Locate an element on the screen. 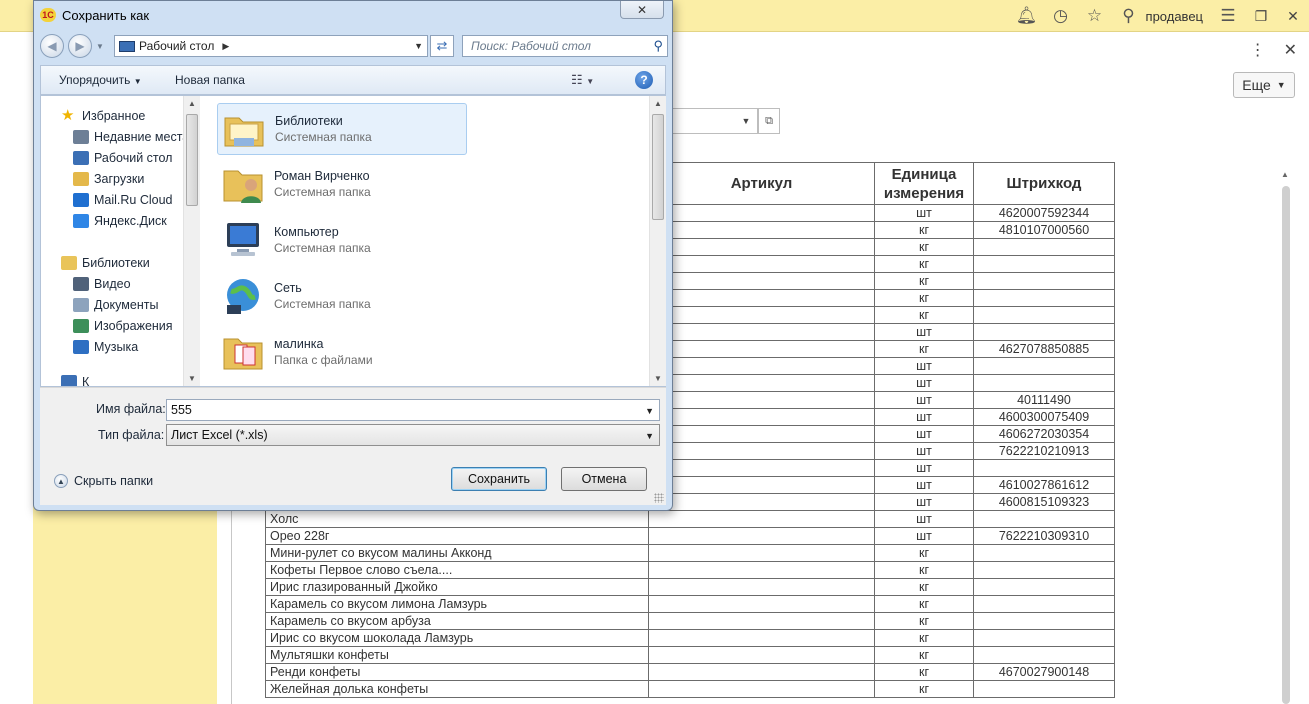  cell-barcode: 4600300075409 is located at coordinates (1044, 417).